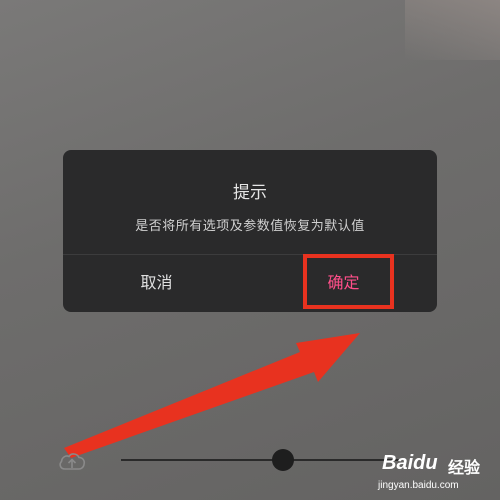  What do you see at coordinates (464, 468) in the screenshot?
I see `watermark-text: 经验` at bounding box center [464, 468].